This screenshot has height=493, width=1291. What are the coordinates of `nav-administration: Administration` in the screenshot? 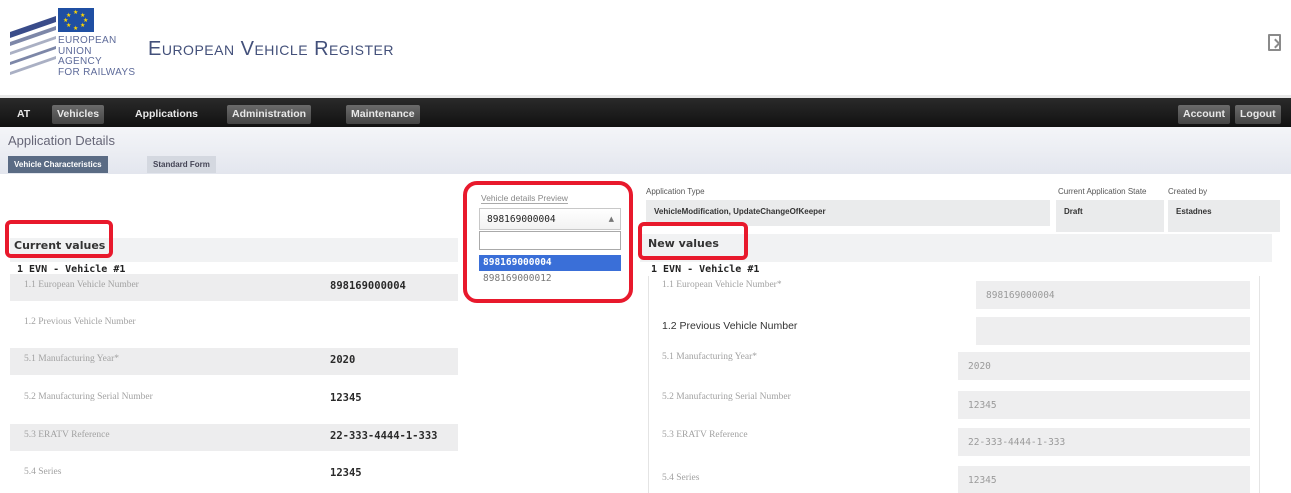 It's located at (269, 114).